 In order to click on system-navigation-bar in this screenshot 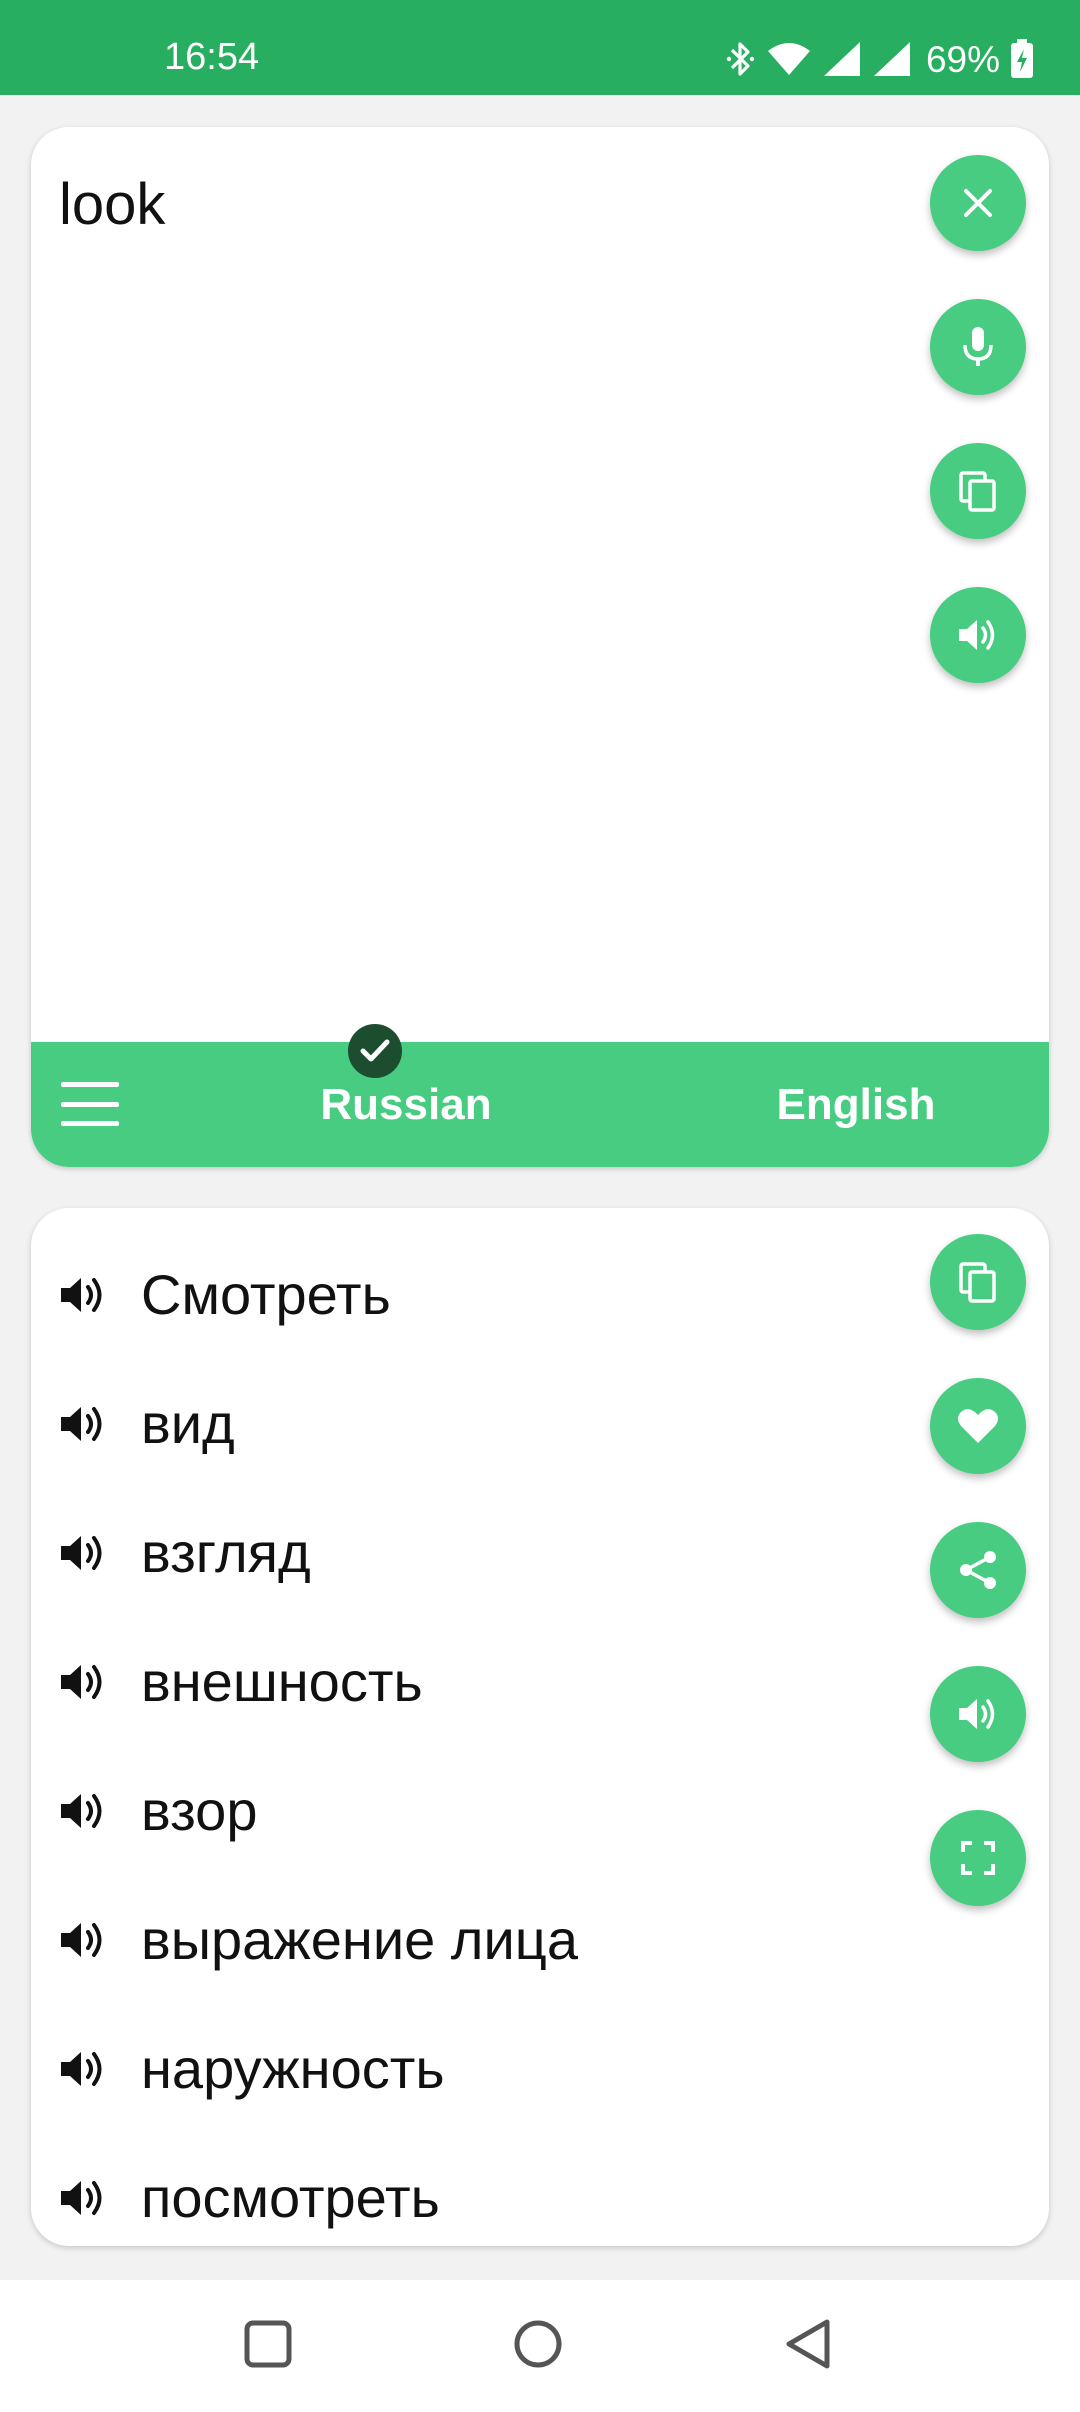, I will do `click(540, 2346)`.